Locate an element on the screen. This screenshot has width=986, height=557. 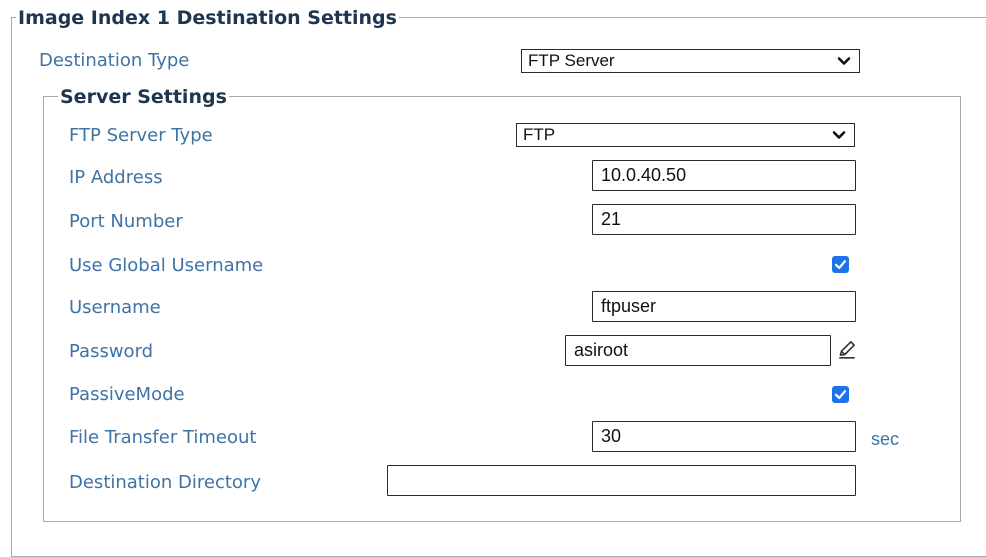
use-global-username-label: Use Global Username is located at coordinates (166, 265).